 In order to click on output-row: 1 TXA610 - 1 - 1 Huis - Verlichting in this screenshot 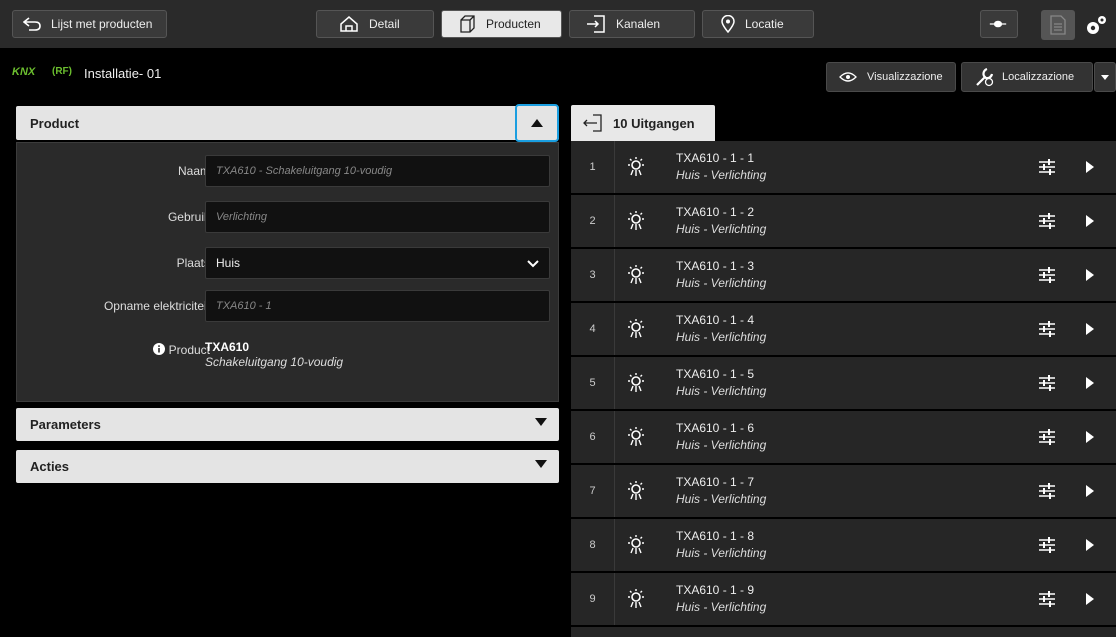, I will do `click(843, 167)`.